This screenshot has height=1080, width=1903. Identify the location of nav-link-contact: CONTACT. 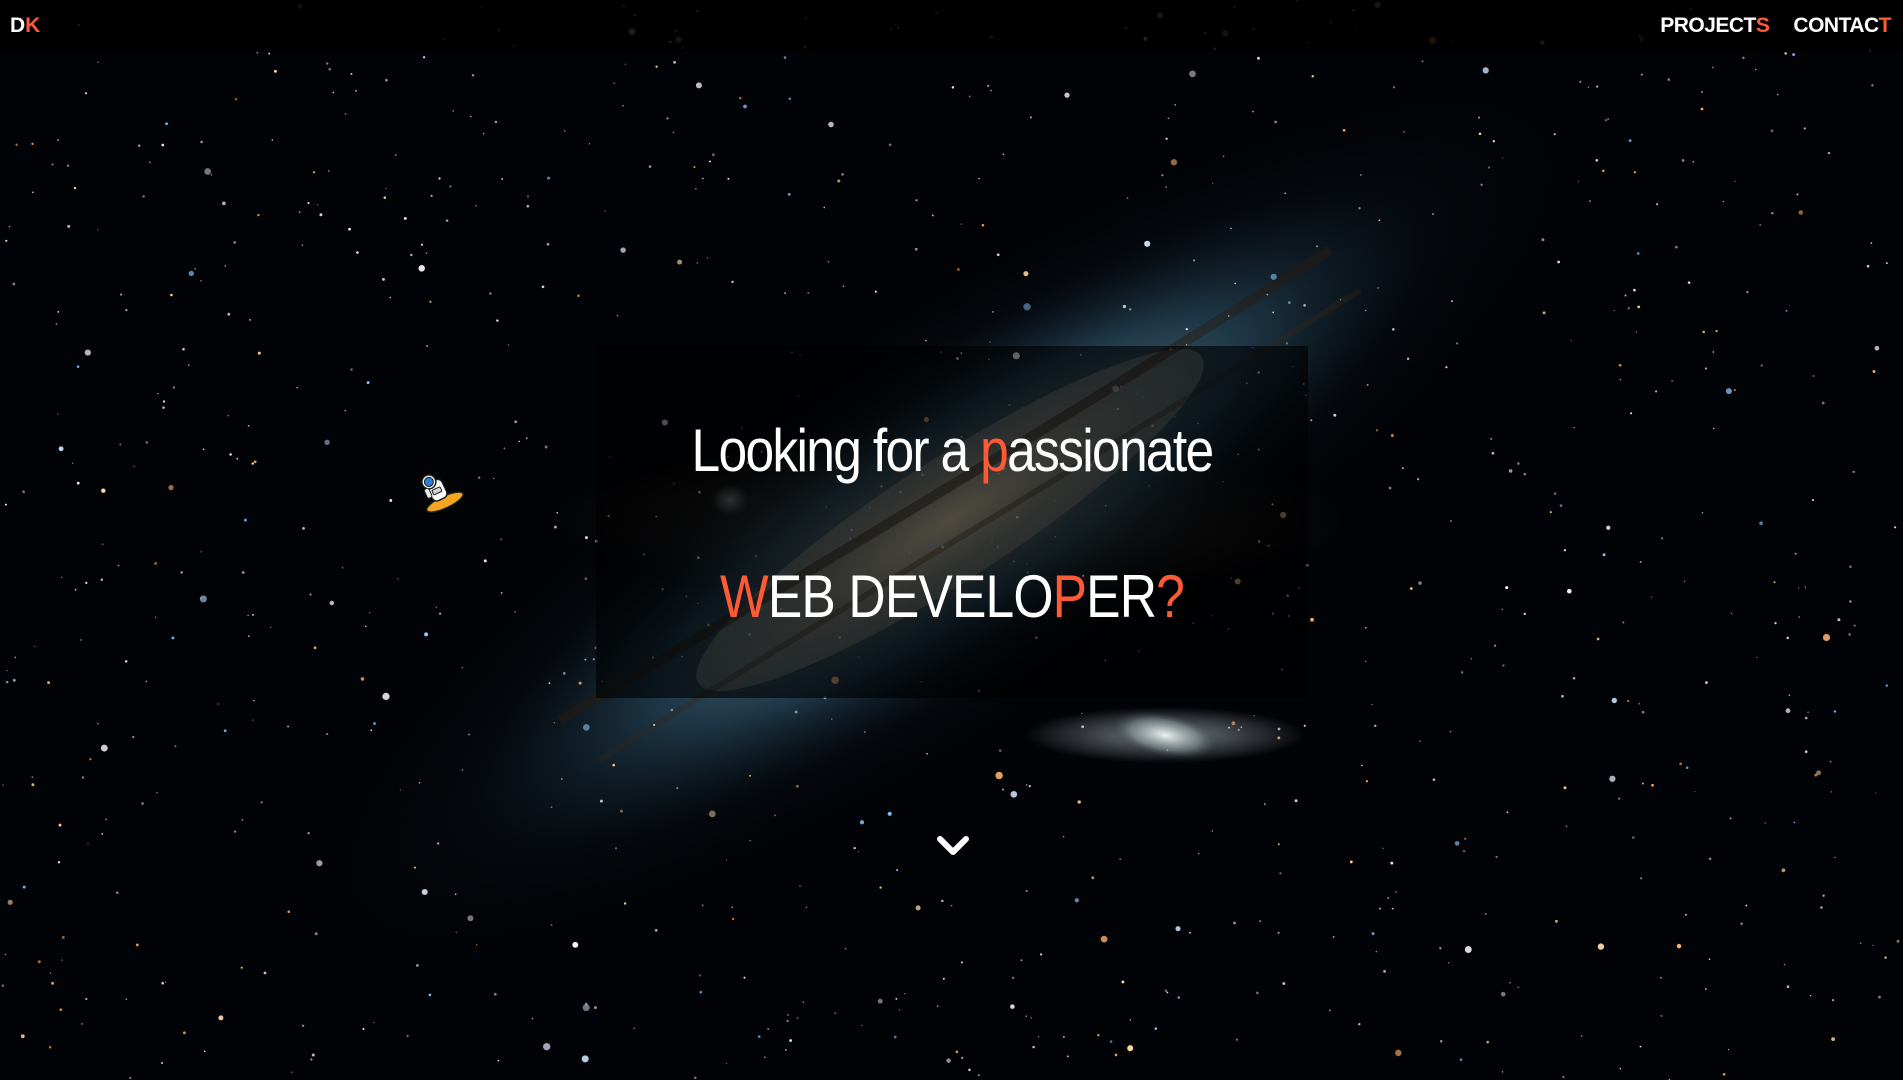
(1842, 26).